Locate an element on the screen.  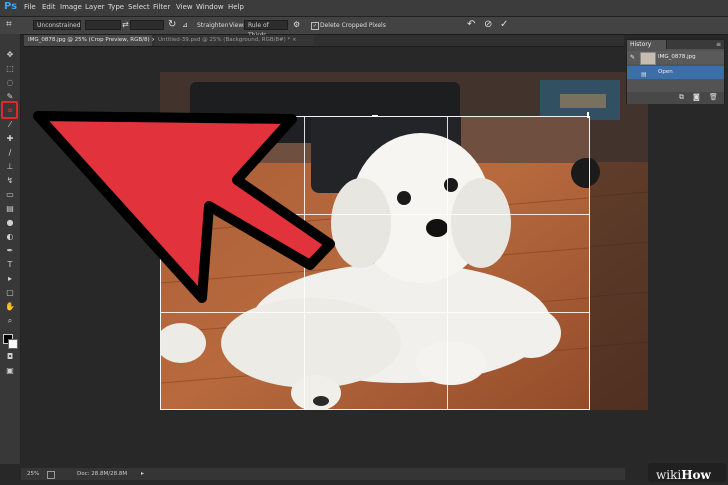
height-input is located at coordinates (147, 25).